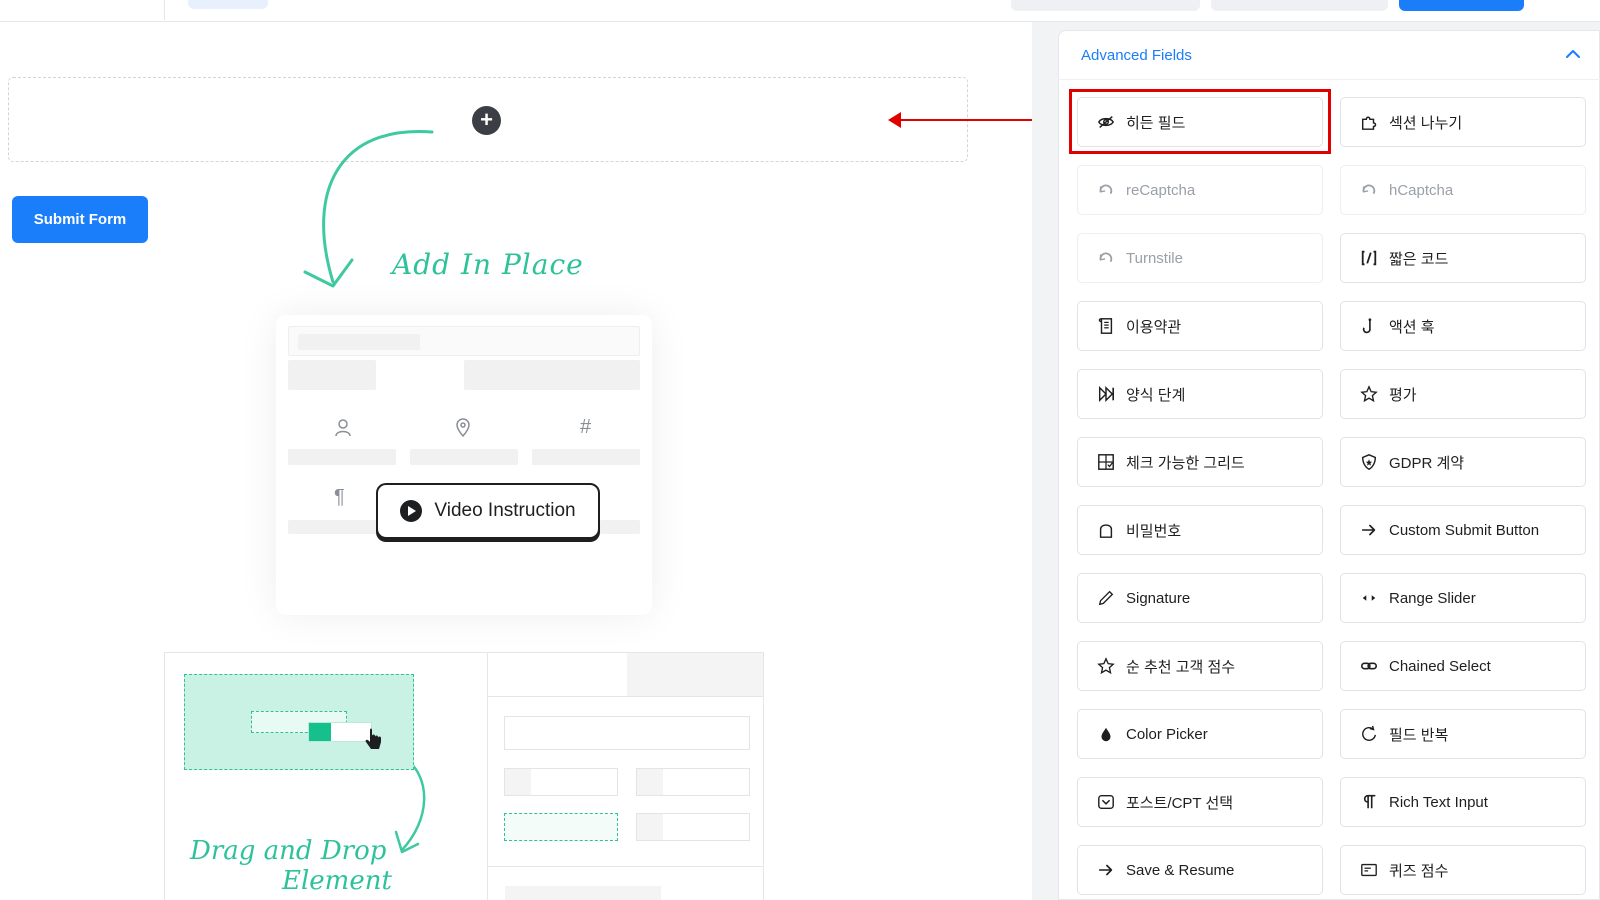 Image resolution: width=1600 pixels, height=900 pixels. What do you see at coordinates (1106, 666) in the screenshot?
I see `star-outline-icon` at bounding box center [1106, 666].